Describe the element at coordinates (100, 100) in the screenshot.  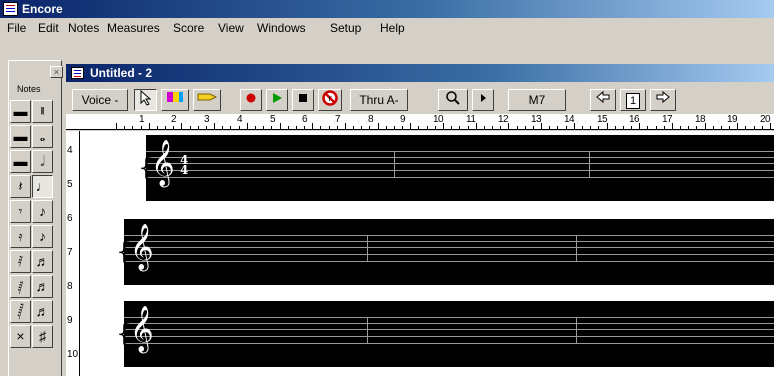
I see `voice-select: Voice -` at that location.